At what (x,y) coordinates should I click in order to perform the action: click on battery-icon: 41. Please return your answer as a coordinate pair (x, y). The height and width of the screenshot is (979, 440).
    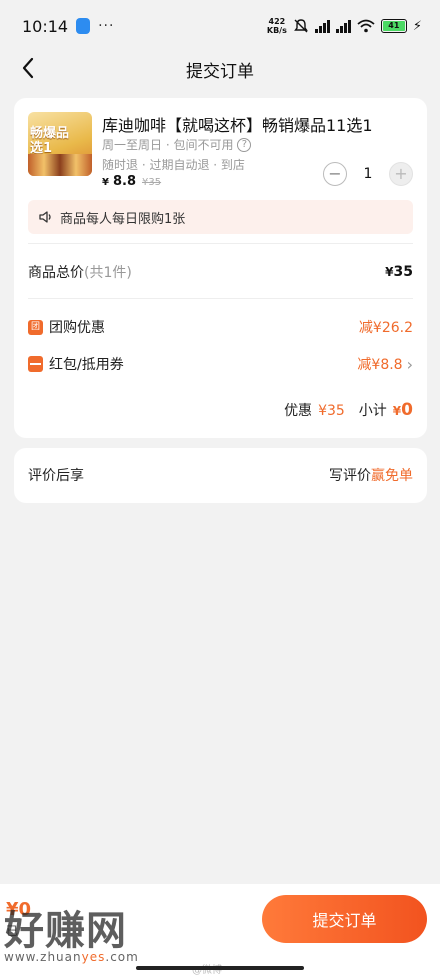
    Looking at the image, I should click on (393, 26).